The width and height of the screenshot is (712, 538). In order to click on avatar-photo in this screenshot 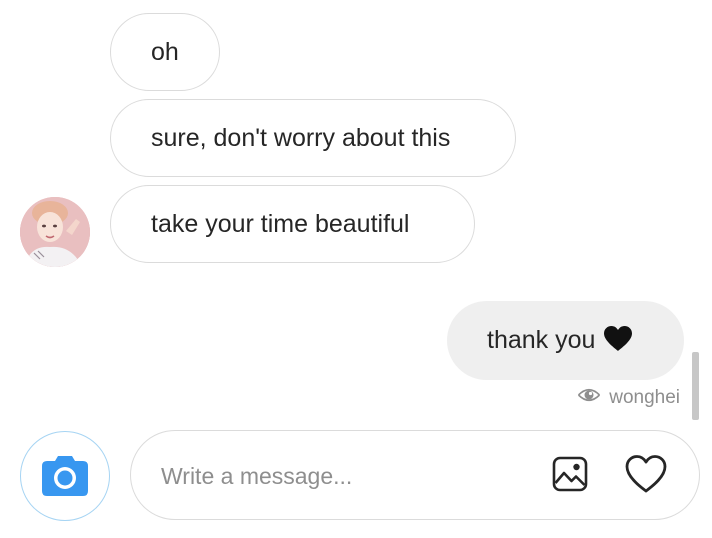, I will do `click(55, 232)`.